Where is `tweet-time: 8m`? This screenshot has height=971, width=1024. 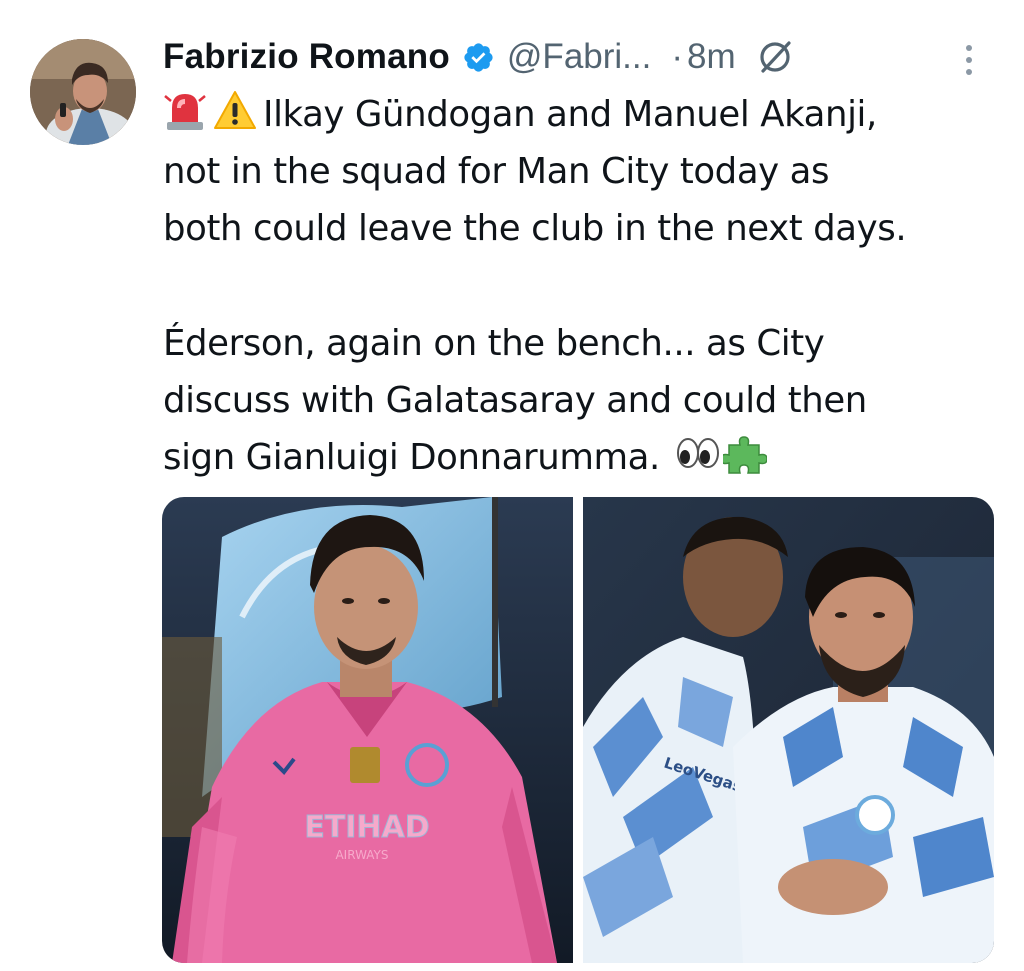
tweet-time: 8m is located at coordinates (711, 57).